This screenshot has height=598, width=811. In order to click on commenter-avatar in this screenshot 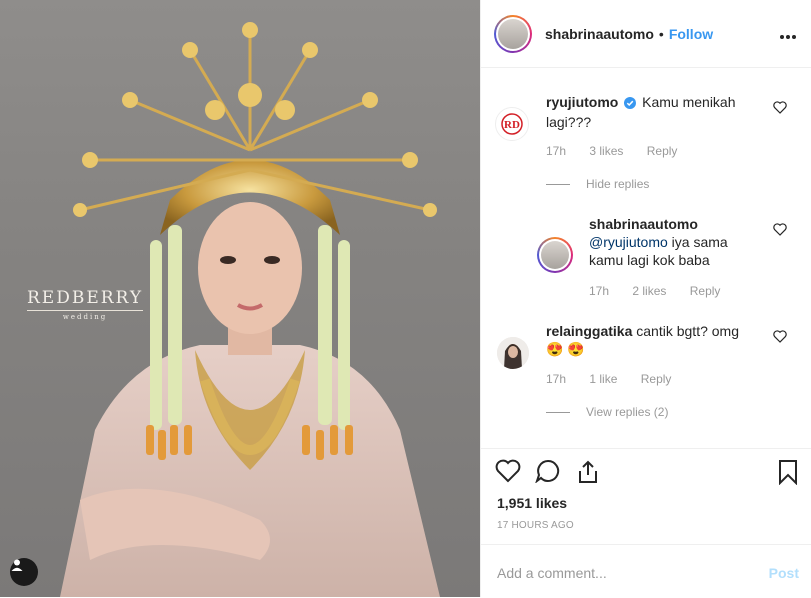, I will do `click(513, 353)`.